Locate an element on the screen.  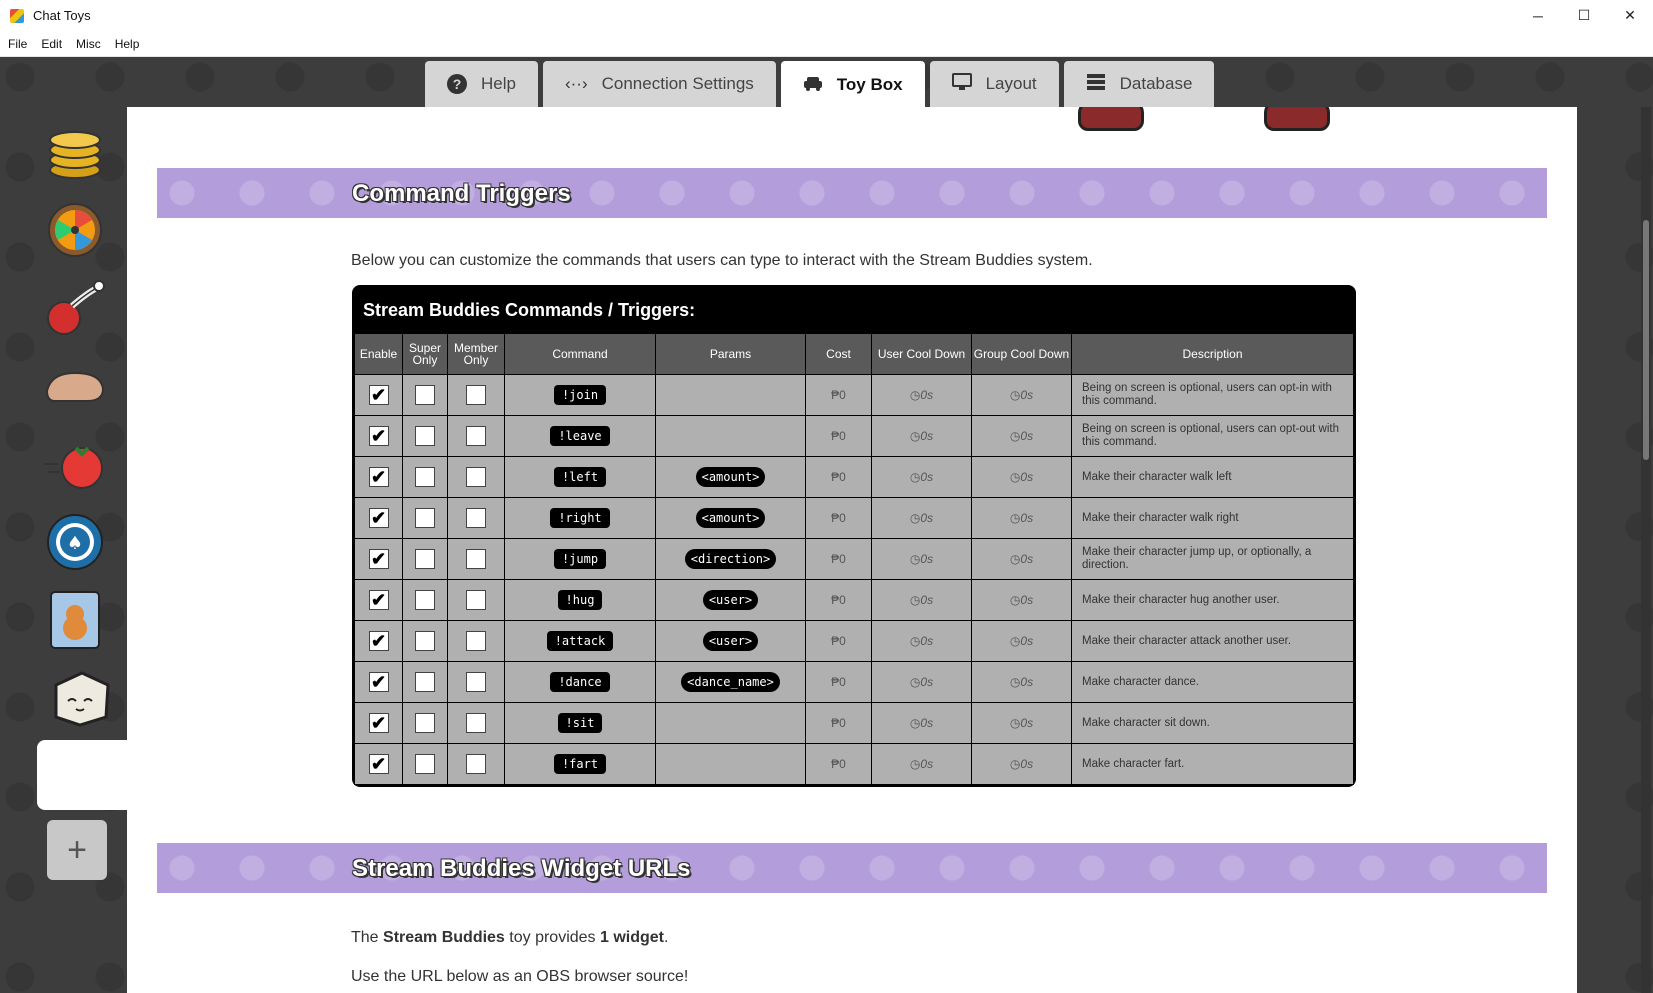
command-pill: !left is located at coordinates (580, 477).